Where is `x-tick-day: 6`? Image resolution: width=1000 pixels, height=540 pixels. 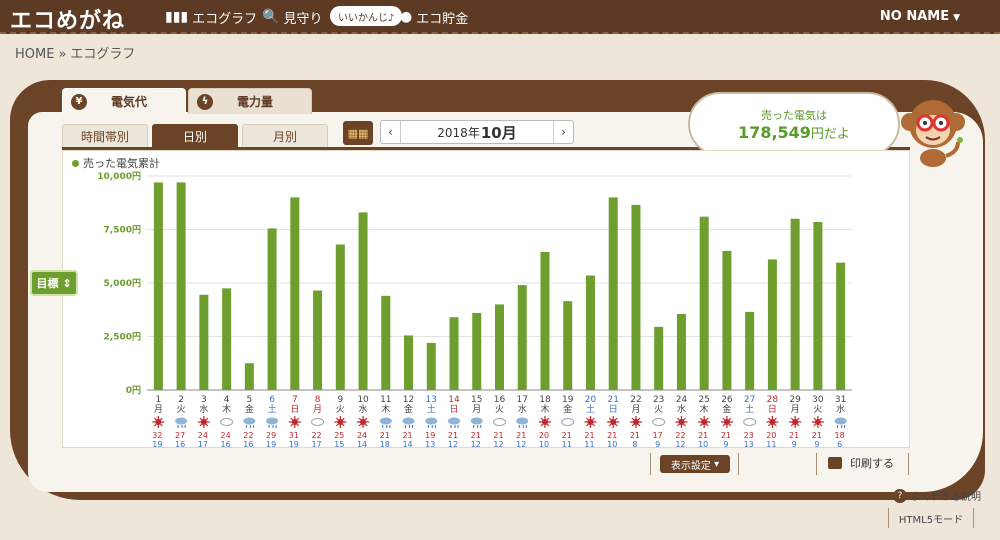 x-tick-day: 6 is located at coordinates (272, 400).